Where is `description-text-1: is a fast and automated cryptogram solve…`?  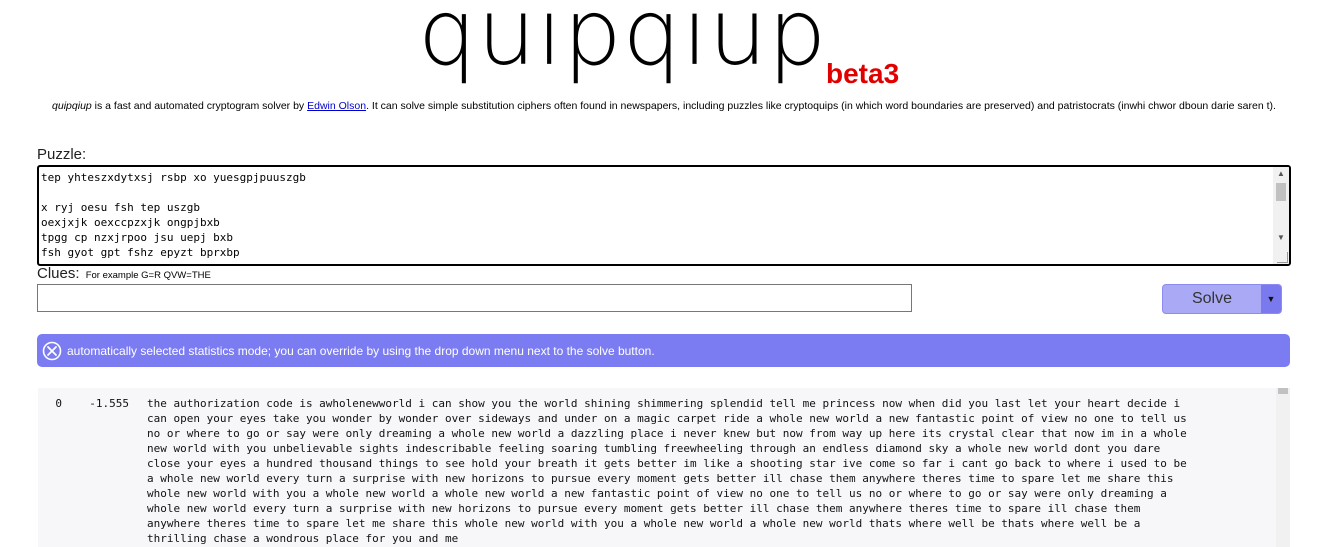
description-text-1: is a fast and automated cryptogram solve… is located at coordinates (199, 106).